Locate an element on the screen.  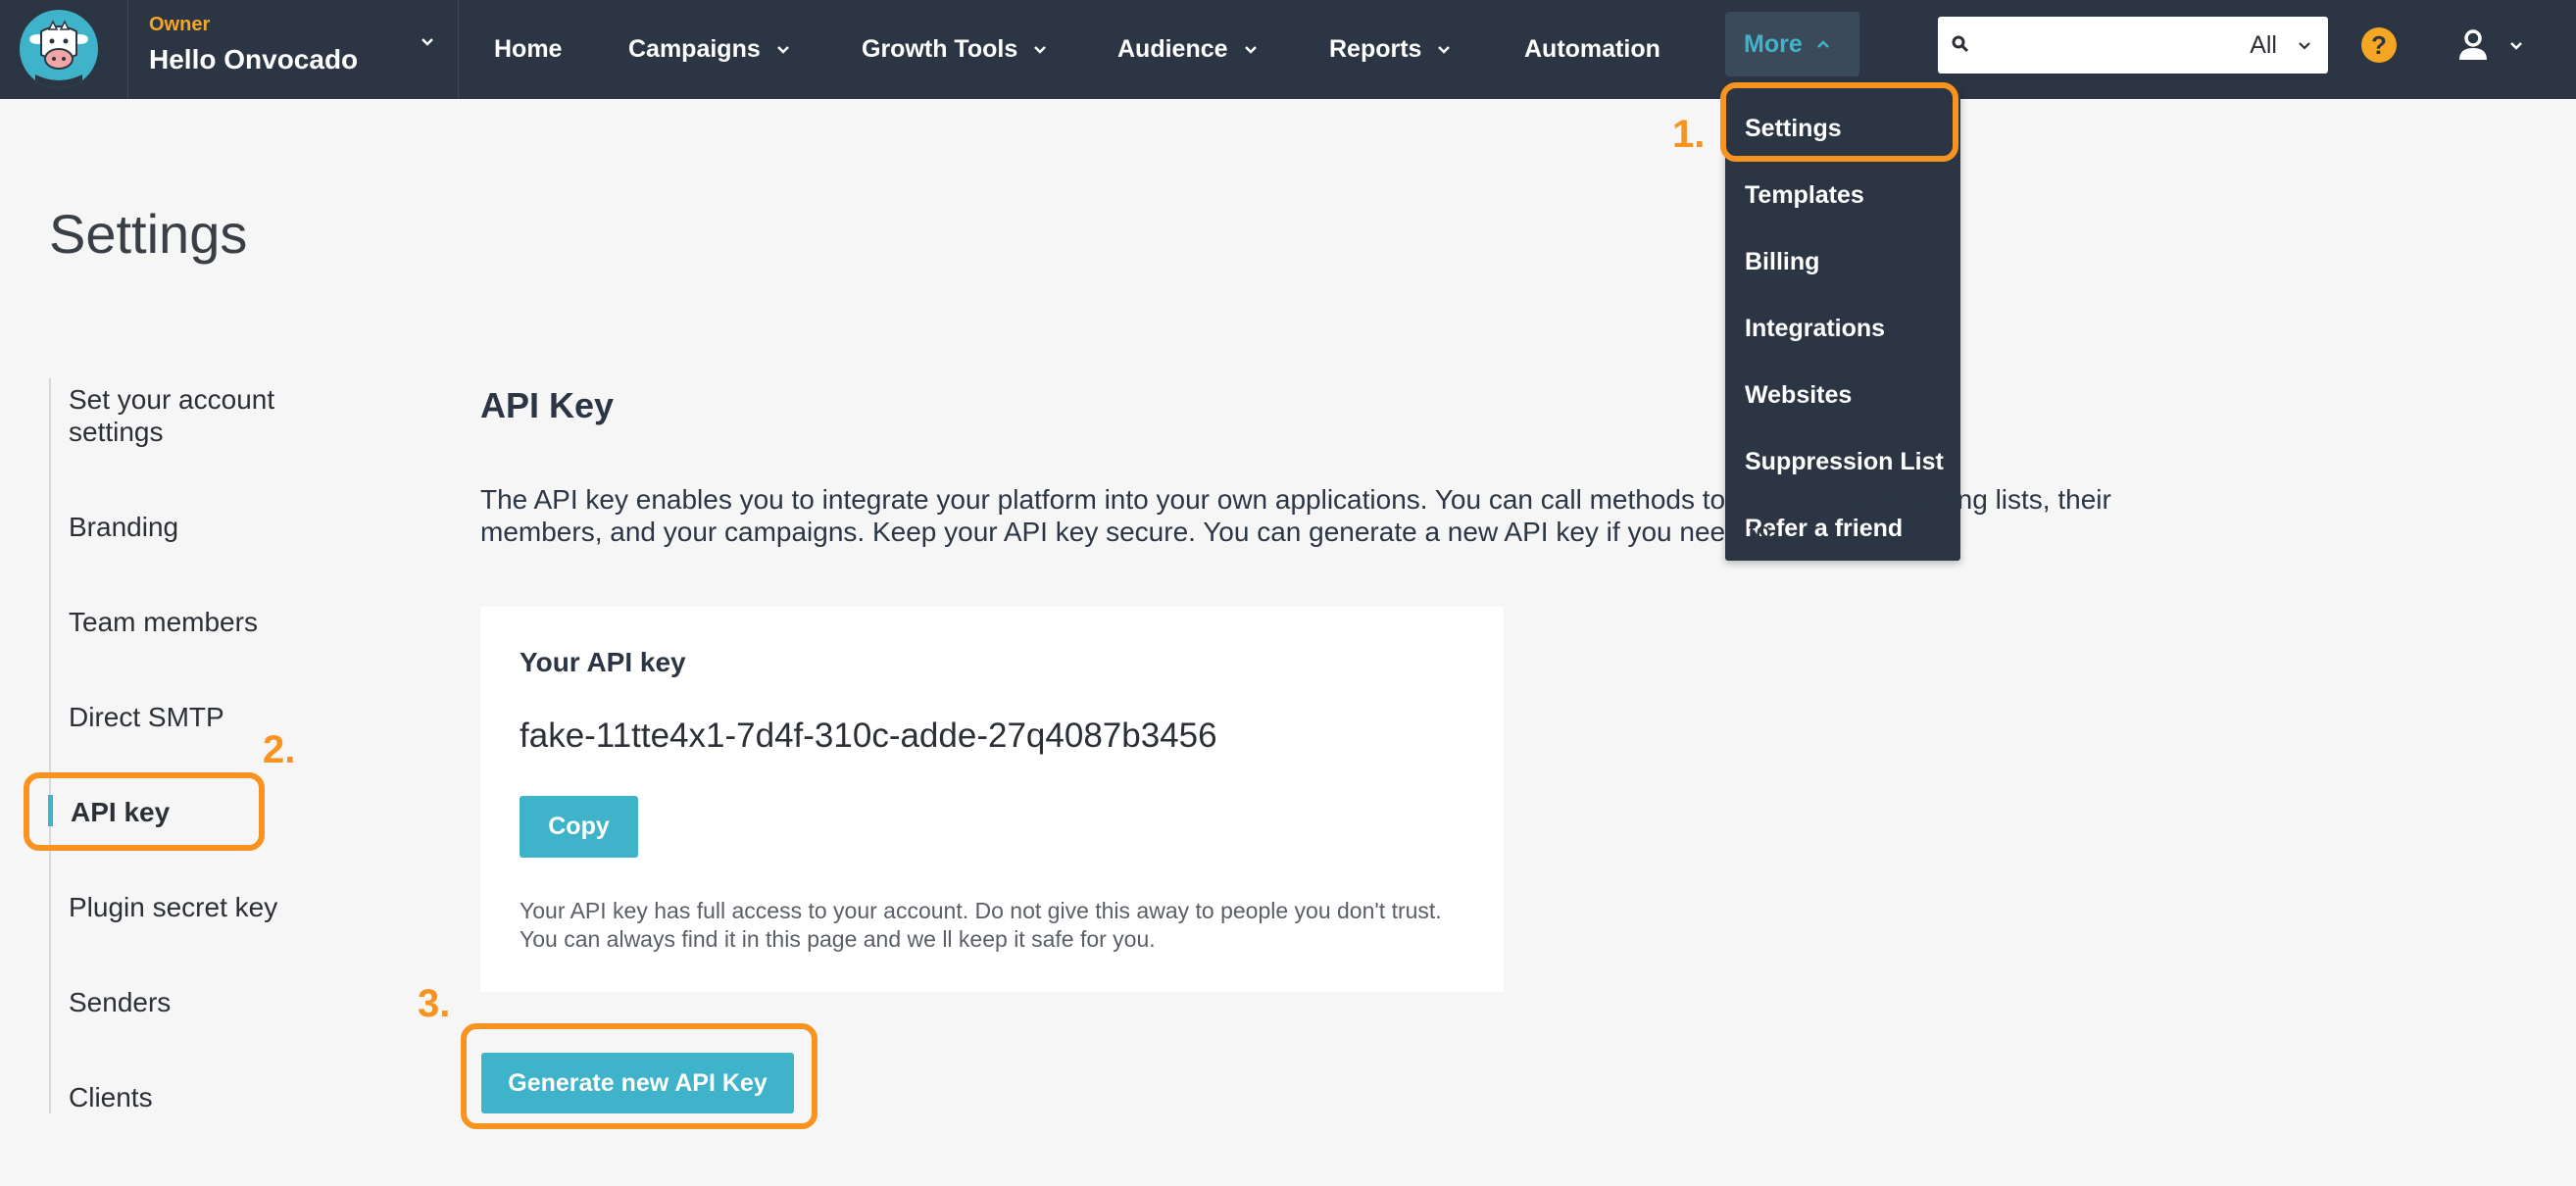
page-title: Settings is located at coordinates (148, 234).